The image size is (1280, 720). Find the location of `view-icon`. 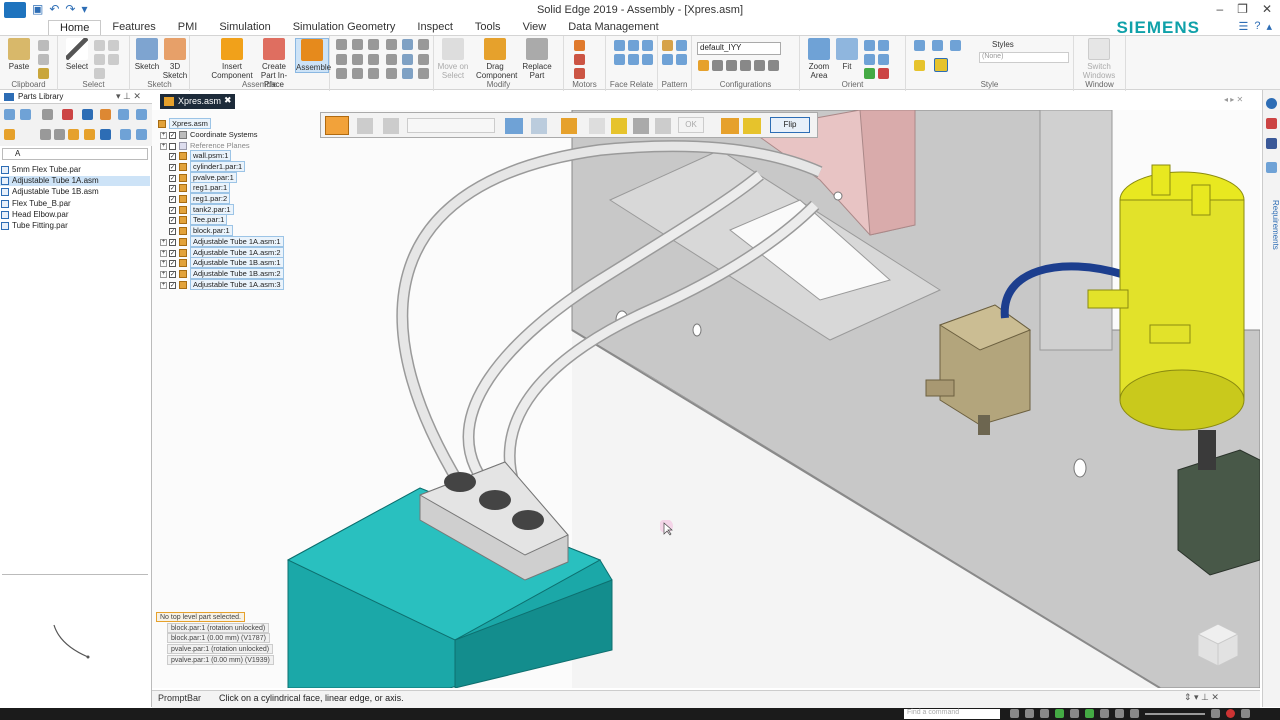

view-icon is located at coordinates (883, 59).